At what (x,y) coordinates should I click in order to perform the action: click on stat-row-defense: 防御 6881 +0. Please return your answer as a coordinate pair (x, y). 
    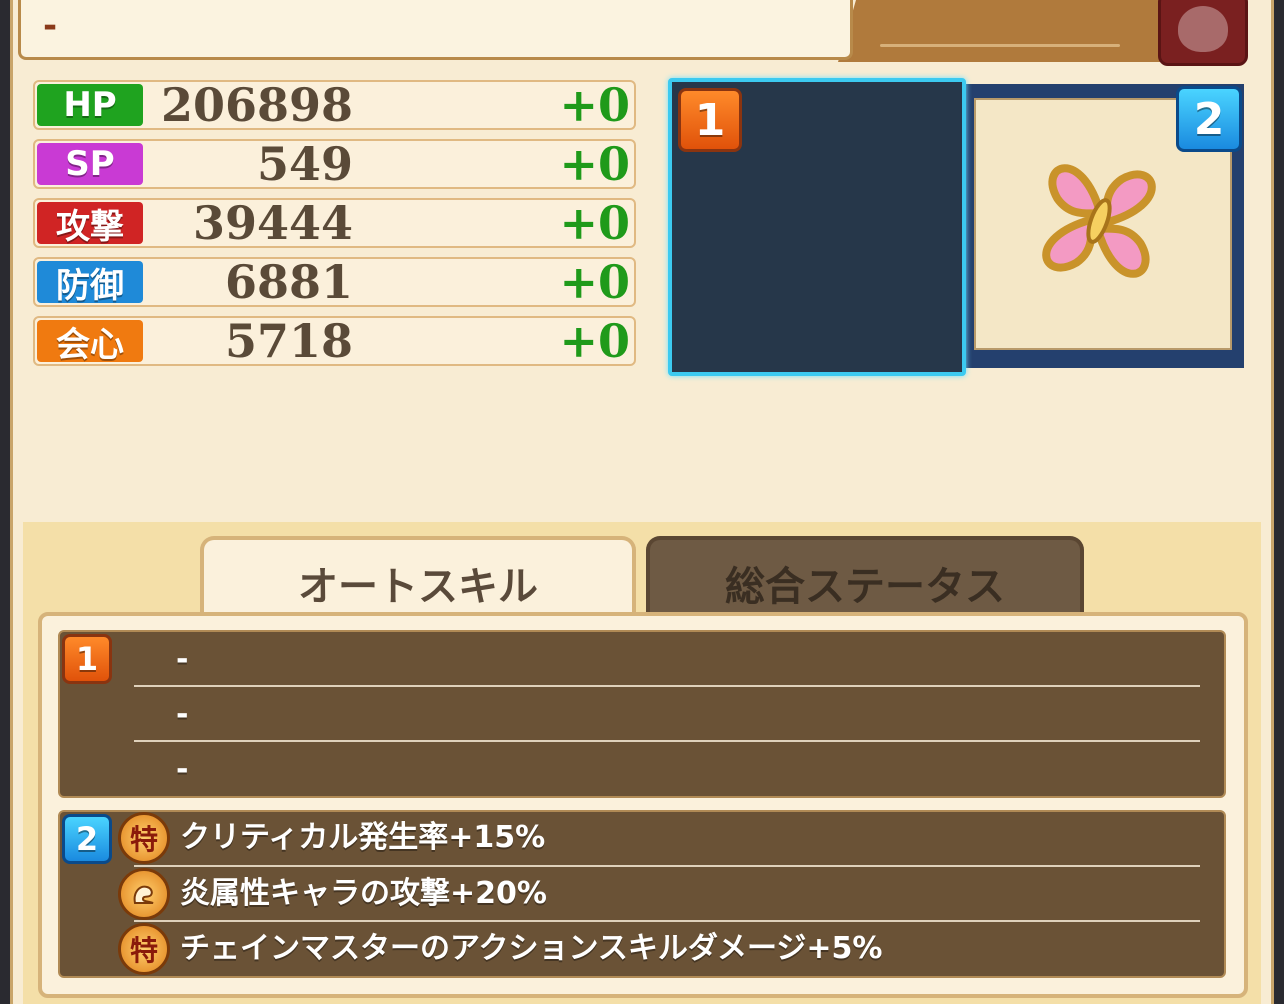
    Looking at the image, I should click on (334, 282).